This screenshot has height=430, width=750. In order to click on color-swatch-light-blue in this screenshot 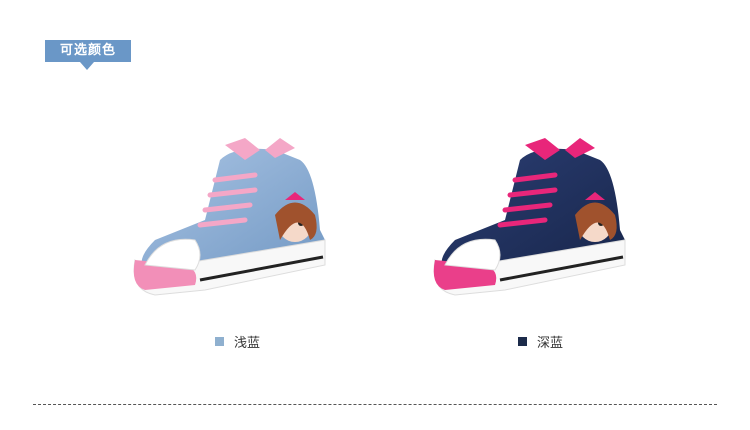, I will do `click(219, 341)`.